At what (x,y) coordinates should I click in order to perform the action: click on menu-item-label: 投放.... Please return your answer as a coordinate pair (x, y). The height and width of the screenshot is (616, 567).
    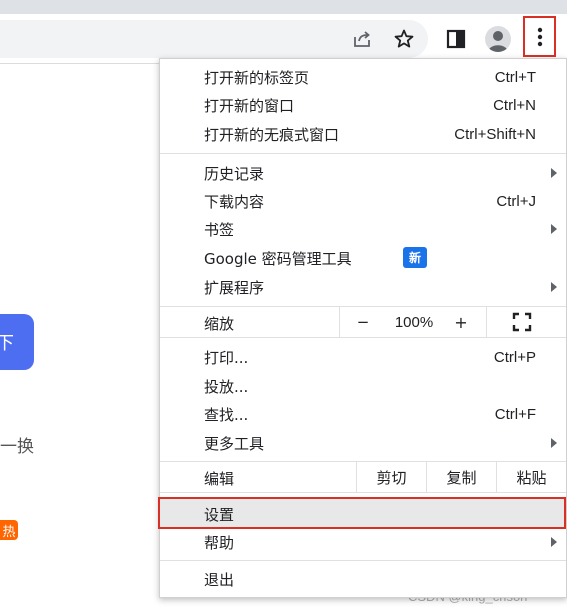
    Looking at the image, I should click on (226, 386).